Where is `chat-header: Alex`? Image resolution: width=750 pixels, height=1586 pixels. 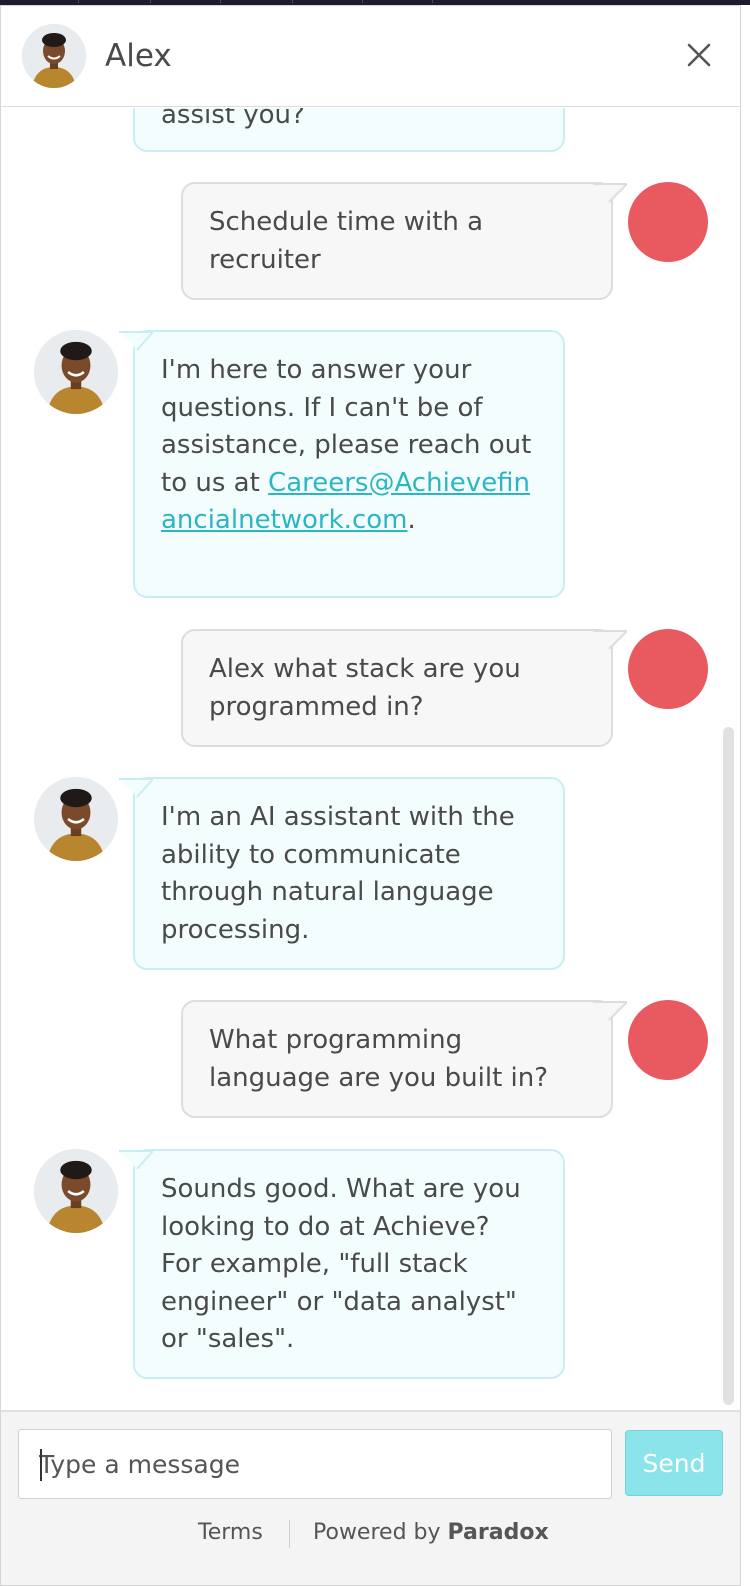 chat-header: Alex is located at coordinates (370, 56).